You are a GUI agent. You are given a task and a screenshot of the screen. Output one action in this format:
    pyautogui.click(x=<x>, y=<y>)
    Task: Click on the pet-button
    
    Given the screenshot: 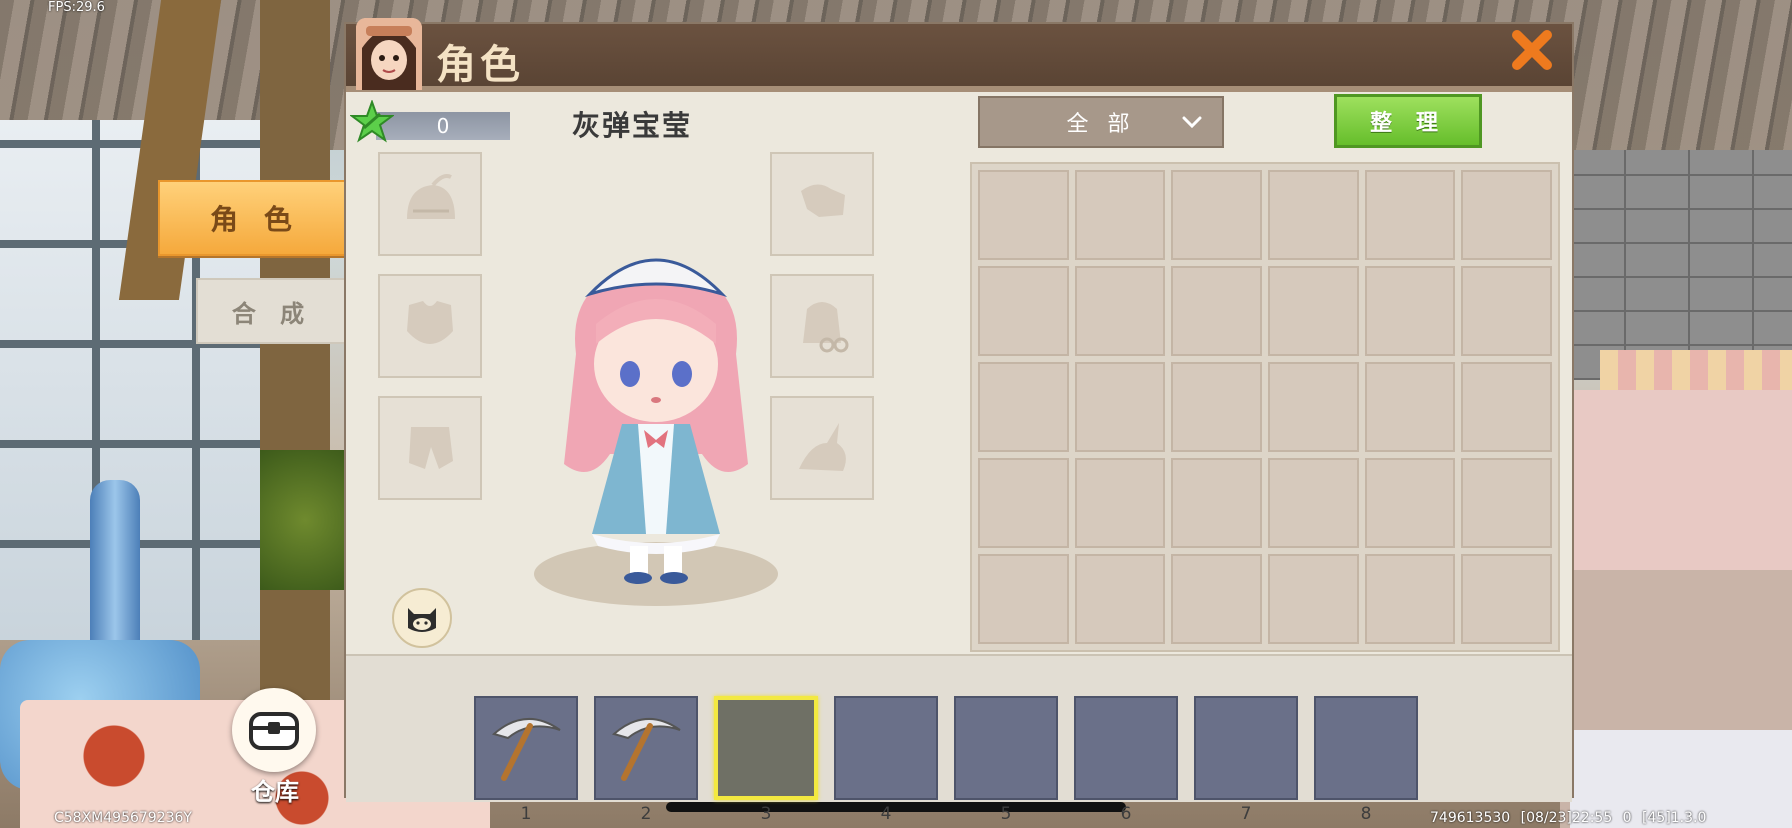 What is the action you would take?
    pyautogui.click(x=422, y=618)
    